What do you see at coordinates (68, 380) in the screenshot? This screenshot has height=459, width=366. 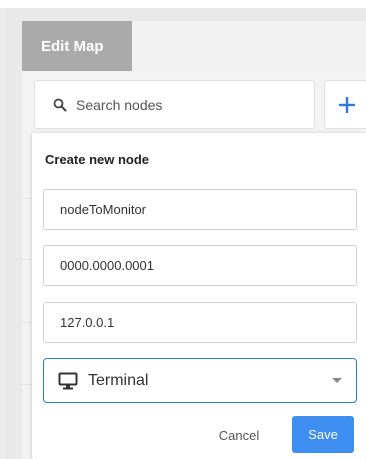 I see `monitor-icon` at bounding box center [68, 380].